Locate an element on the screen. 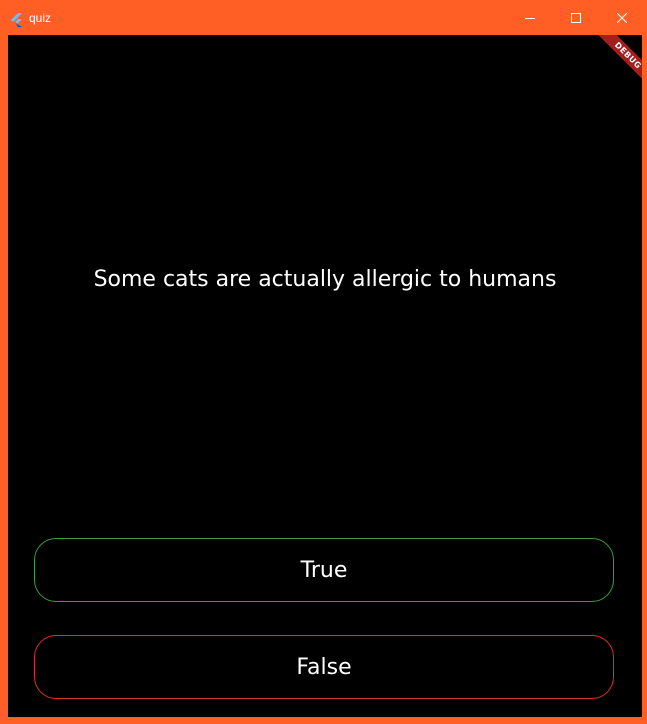 Image resolution: width=647 pixels, height=724 pixels. debug-banner: DEBUG is located at coordinates (612, 65).